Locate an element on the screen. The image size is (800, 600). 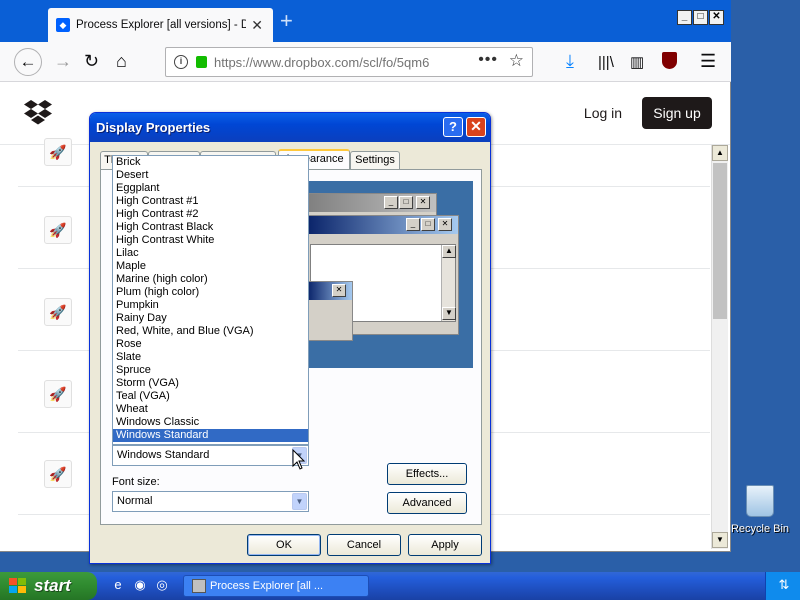
url-text: https://www.dropbox.com/scl/fo/5qm6 is located at coordinates (334, 62).